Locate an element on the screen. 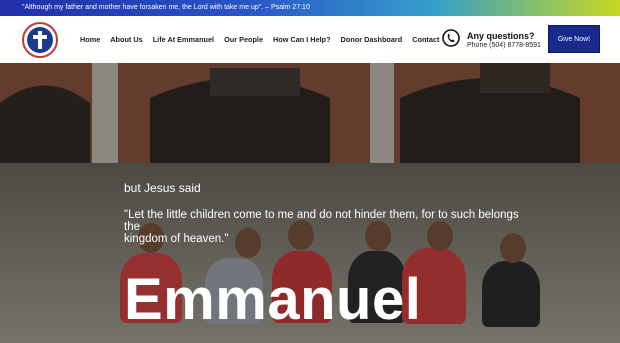 The width and height of the screenshot is (620, 343). site-logo is located at coordinates (40, 40).